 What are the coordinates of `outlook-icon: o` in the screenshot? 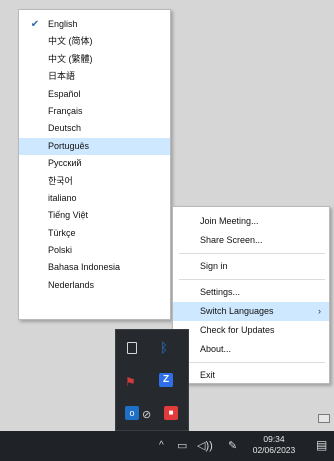 It's located at (132, 413).